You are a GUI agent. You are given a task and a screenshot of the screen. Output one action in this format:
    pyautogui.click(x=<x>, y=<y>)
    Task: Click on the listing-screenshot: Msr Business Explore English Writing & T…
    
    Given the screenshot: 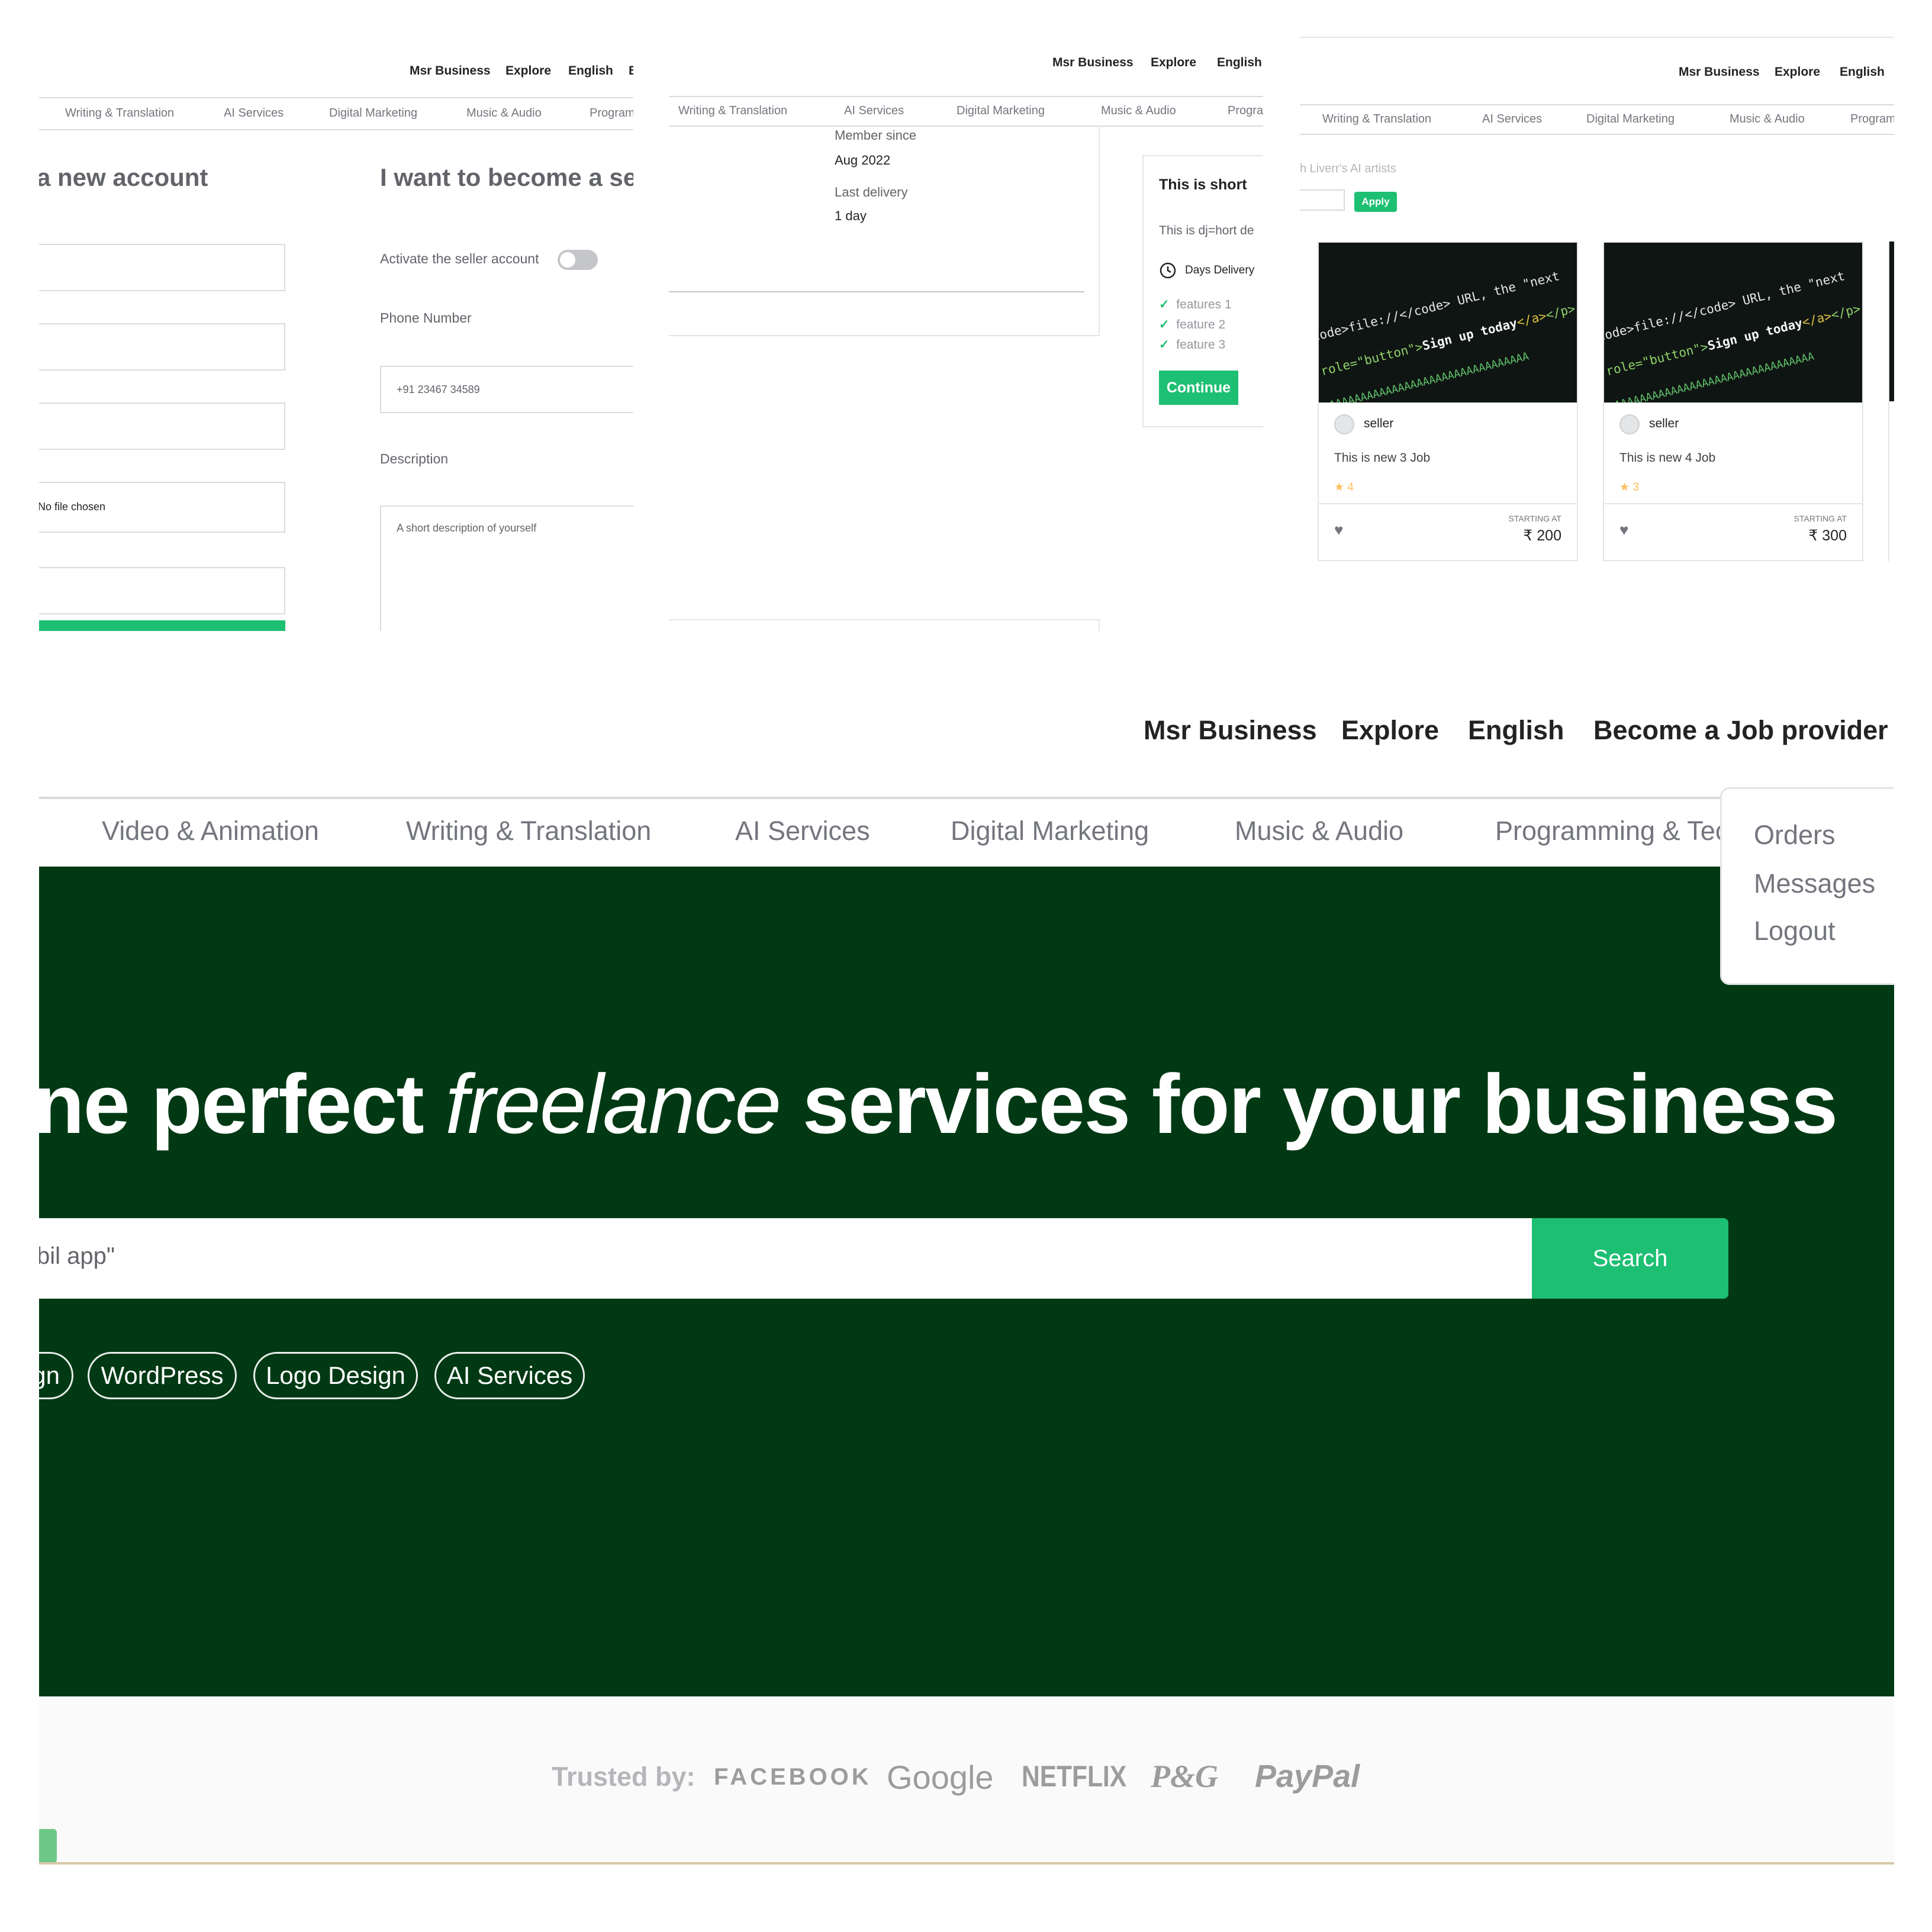 What is the action you would take?
    pyautogui.click(x=1597, y=334)
    